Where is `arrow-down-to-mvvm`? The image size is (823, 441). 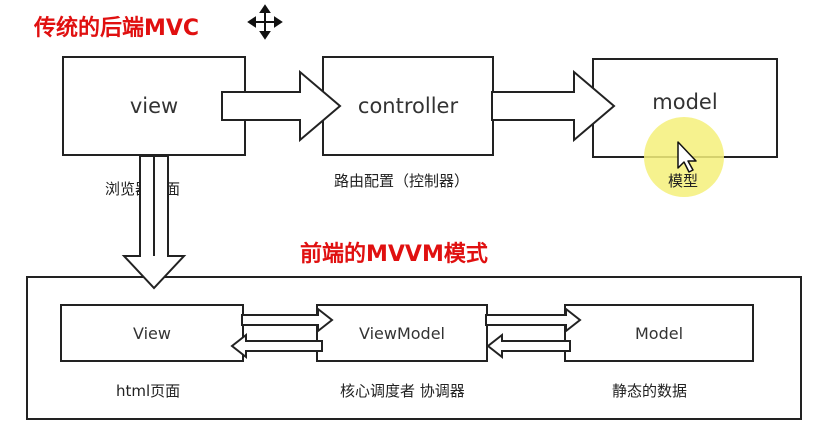 arrow-down-to-mvvm is located at coordinates (154, 222).